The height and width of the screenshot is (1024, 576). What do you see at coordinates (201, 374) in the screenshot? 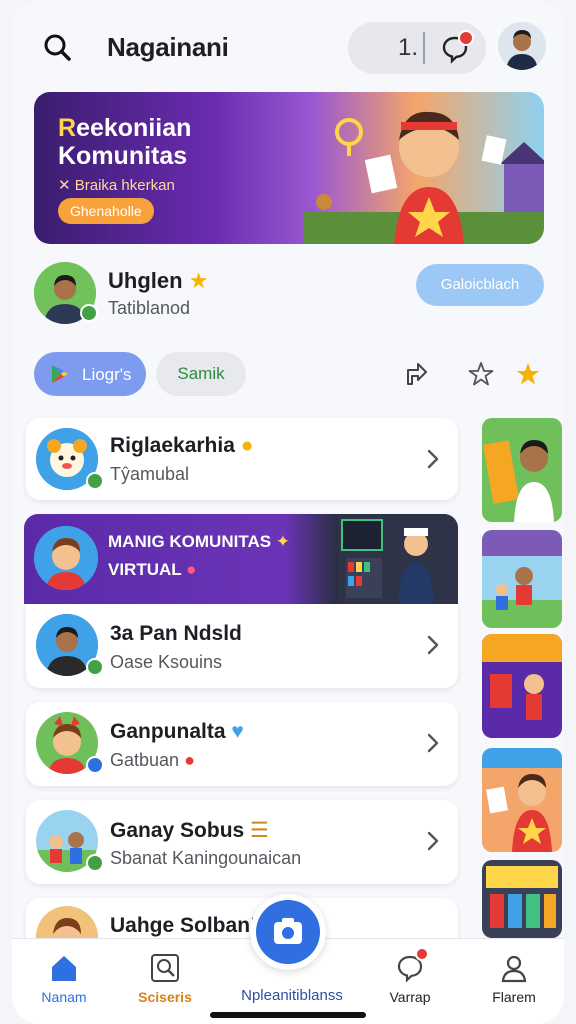
I see `filter-chip-secondary: Samik` at bounding box center [201, 374].